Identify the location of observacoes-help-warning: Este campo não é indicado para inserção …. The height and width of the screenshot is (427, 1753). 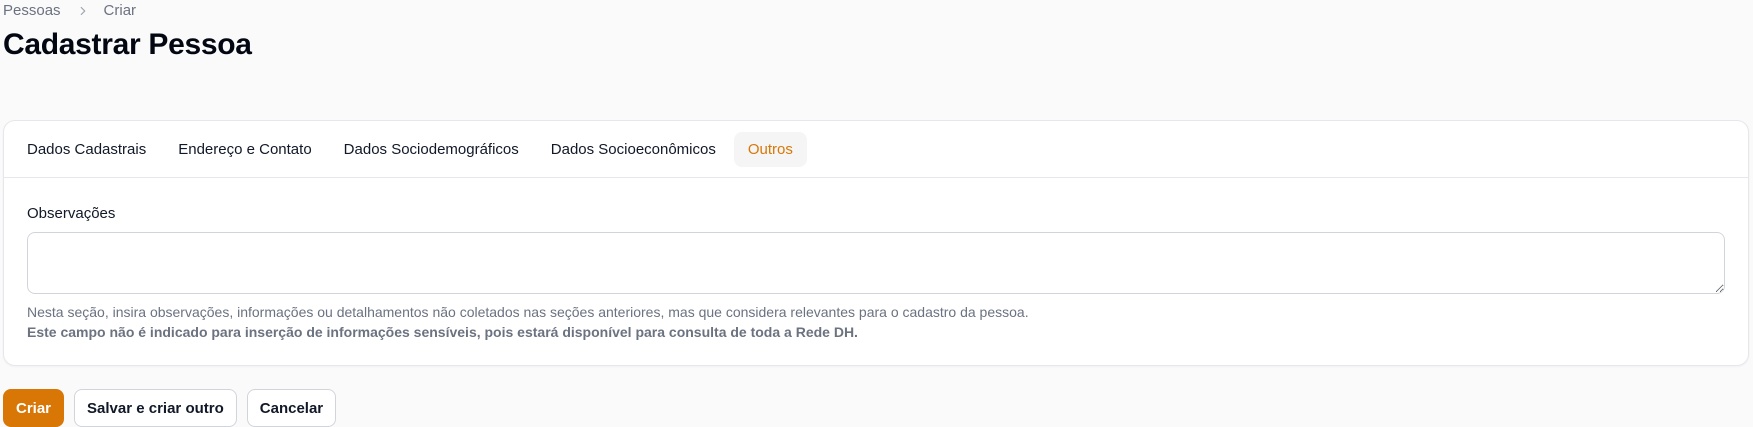
(442, 332).